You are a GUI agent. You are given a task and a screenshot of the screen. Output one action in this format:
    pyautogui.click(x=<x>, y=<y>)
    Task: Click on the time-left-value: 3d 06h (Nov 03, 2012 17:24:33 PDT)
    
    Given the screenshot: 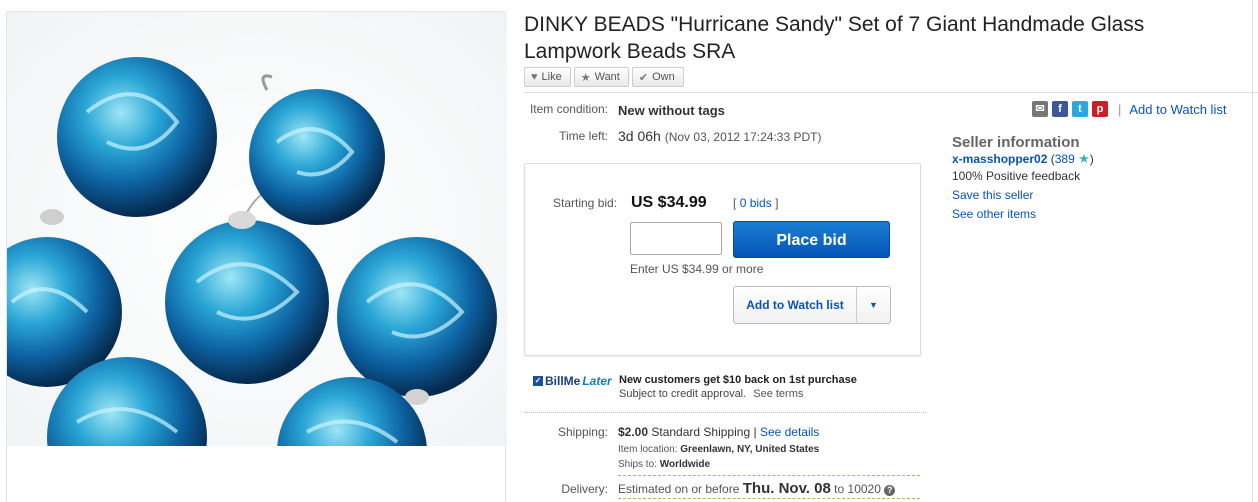 What is the action you would take?
    pyautogui.click(x=719, y=136)
    